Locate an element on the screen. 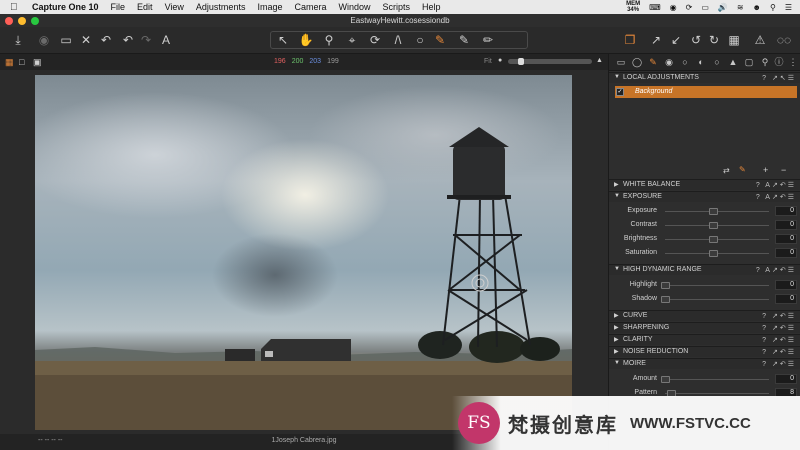  crop-tool-icon: ⌖ is located at coordinates (352, 40).